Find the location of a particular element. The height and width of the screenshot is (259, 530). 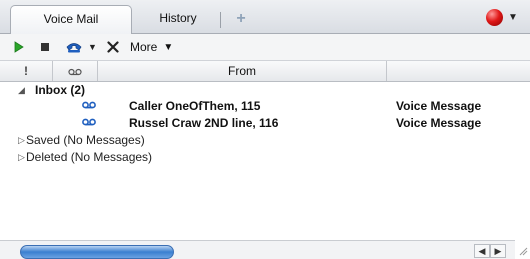

saved-label: Saved (No Messages) is located at coordinates (85, 140).